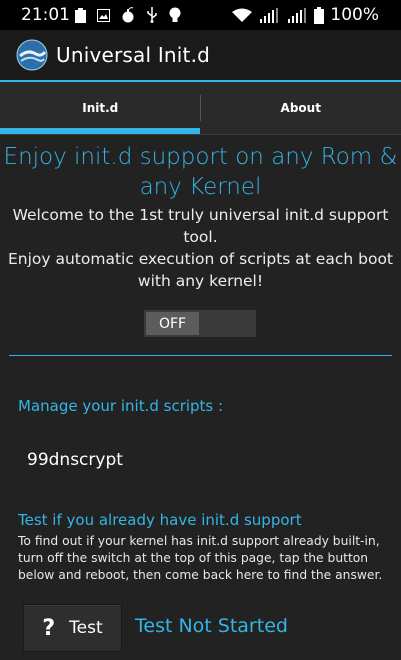 The image size is (401, 660). What do you see at coordinates (86, 628) in the screenshot?
I see `test-button-label: Test` at bounding box center [86, 628].